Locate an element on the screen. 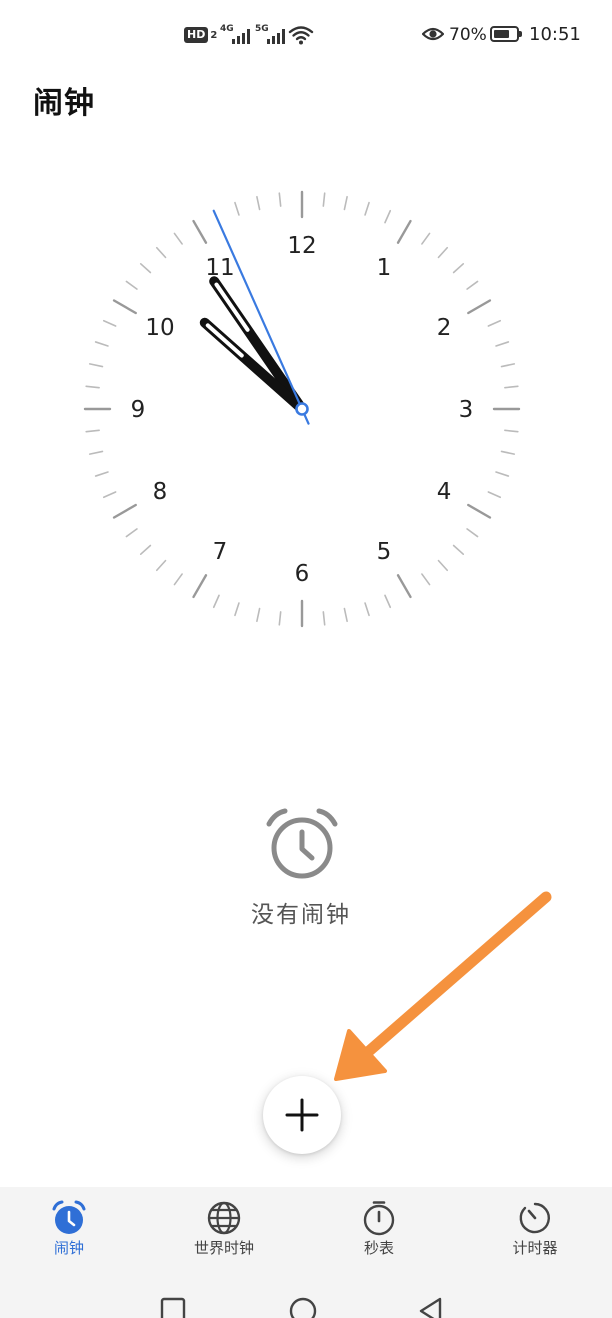 The height and width of the screenshot is (1318, 612). clock-numeral: 12 is located at coordinates (301, 246).